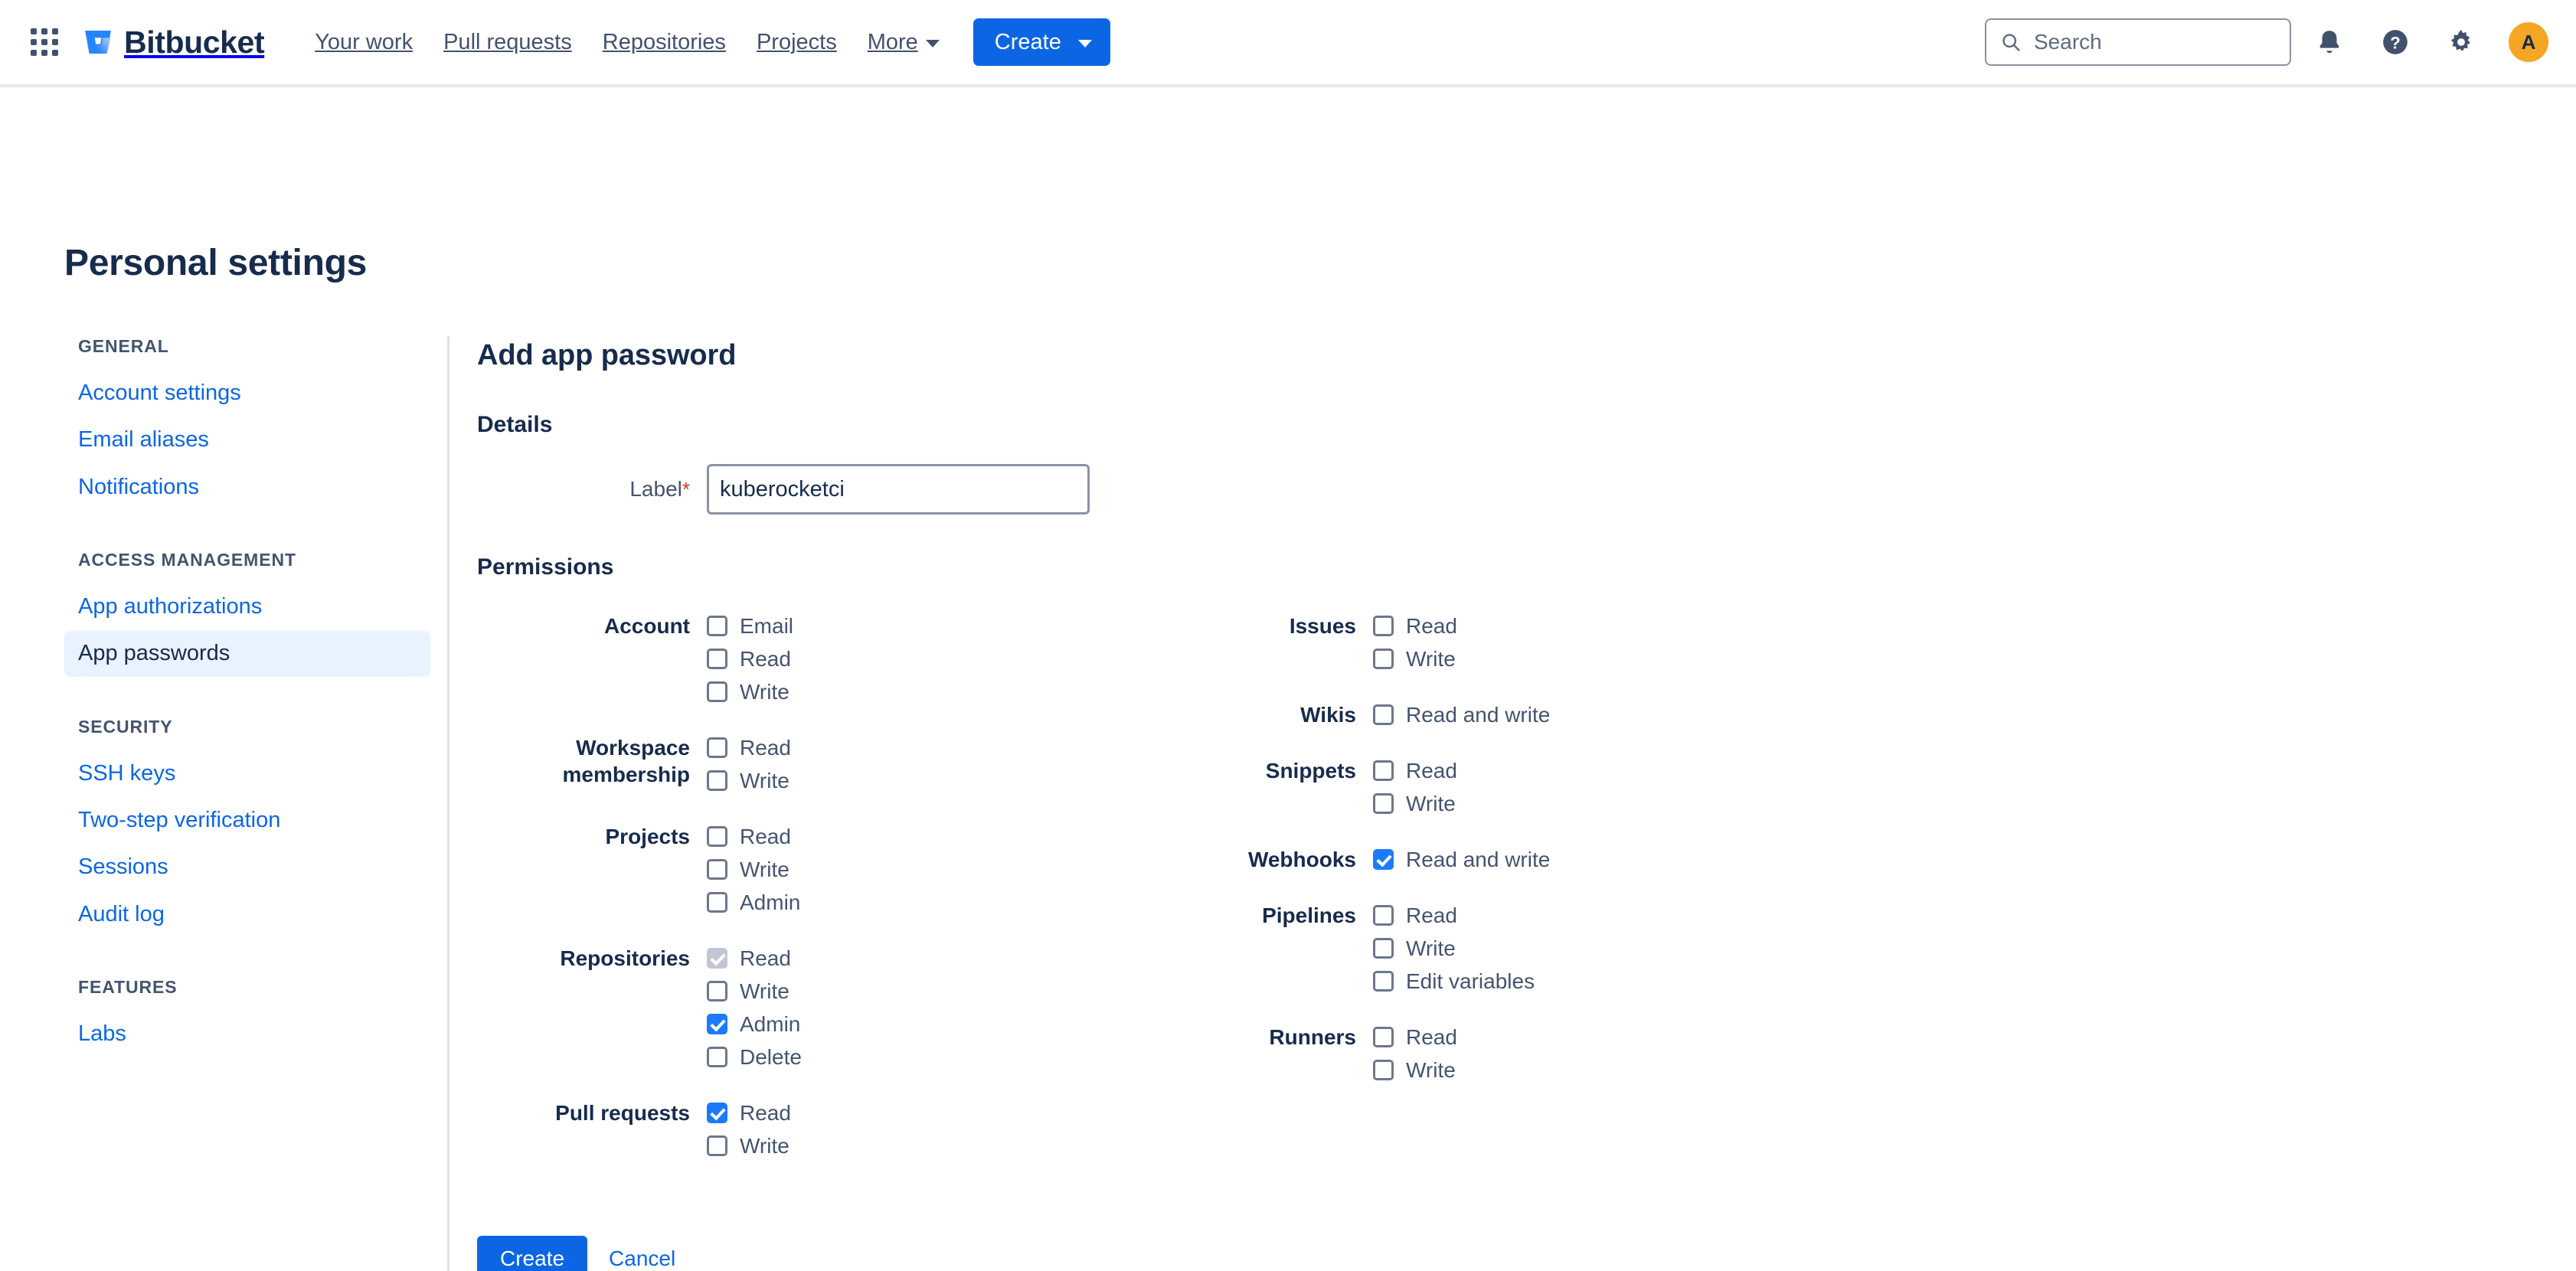 The height and width of the screenshot is (1271, 2576). I want to click on checkbox-repositories-write, so click(717, 991).